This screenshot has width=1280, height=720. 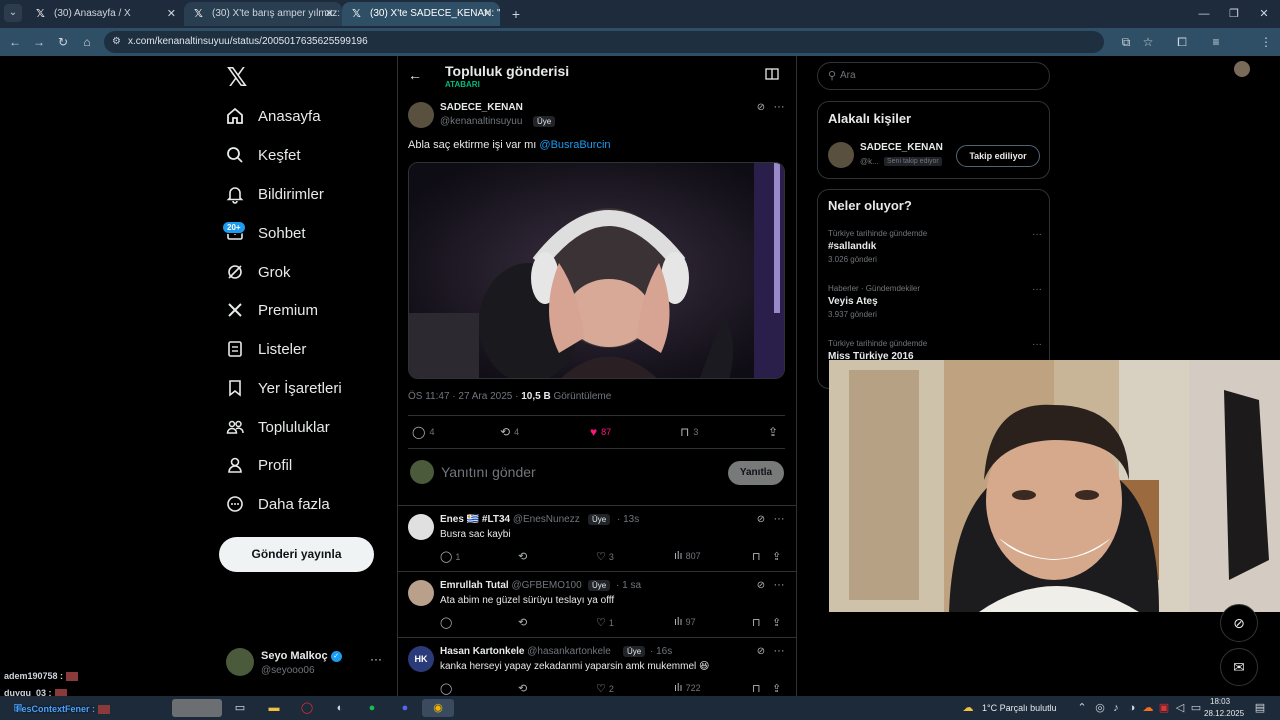 I want to click on minimize-button: —, so click(x=1204, y=14).